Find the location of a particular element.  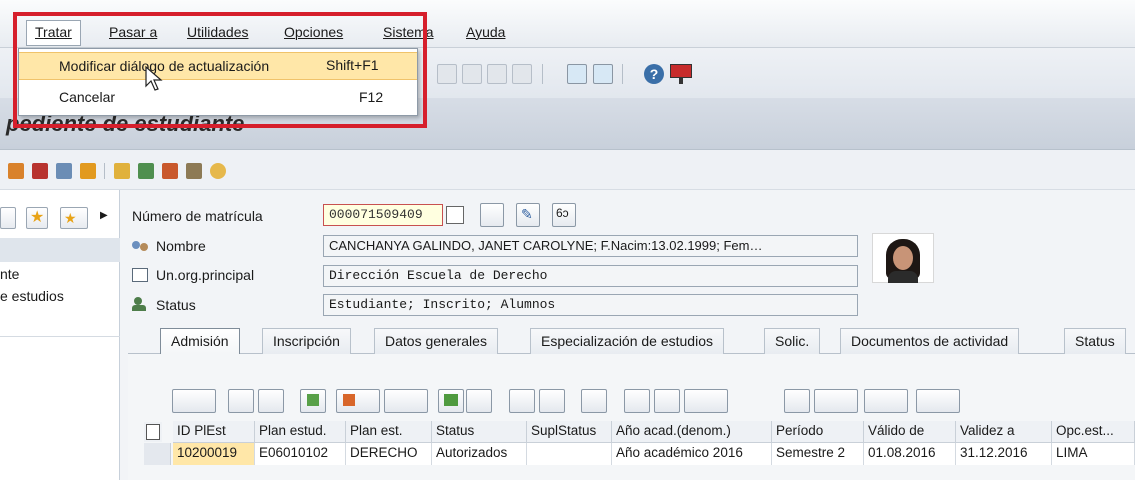

grid-views-button is located at coordinates (836, 401).